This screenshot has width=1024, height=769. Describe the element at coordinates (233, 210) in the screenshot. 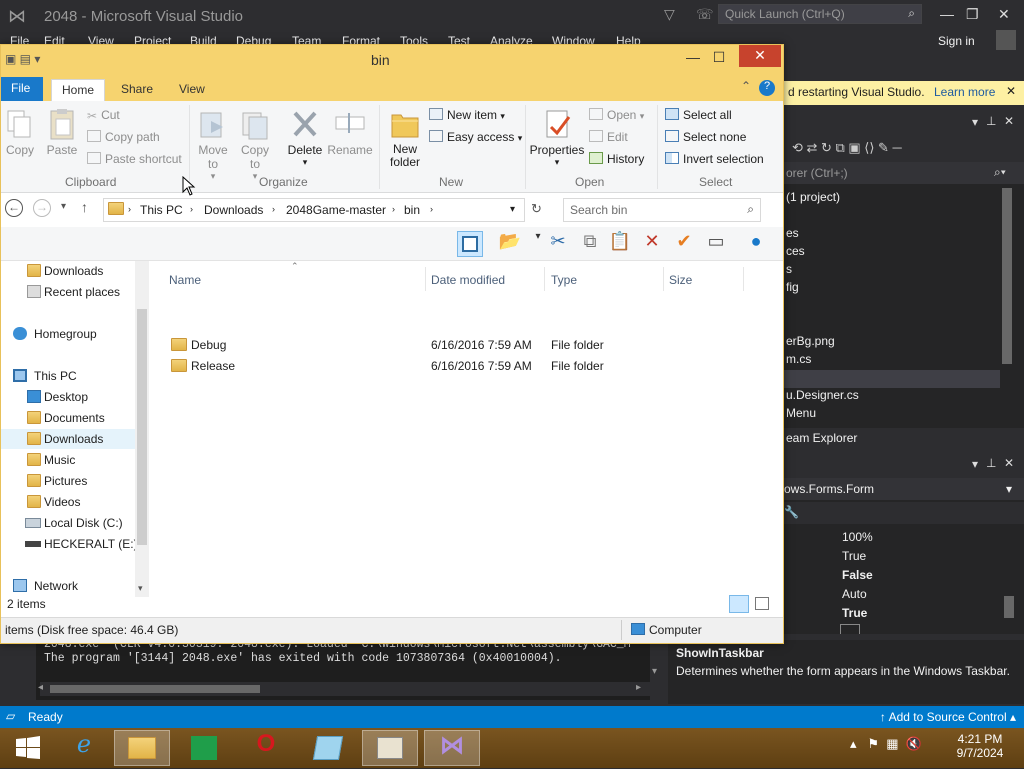

I see `breadcrumb-downloads: Downloads` at that location.